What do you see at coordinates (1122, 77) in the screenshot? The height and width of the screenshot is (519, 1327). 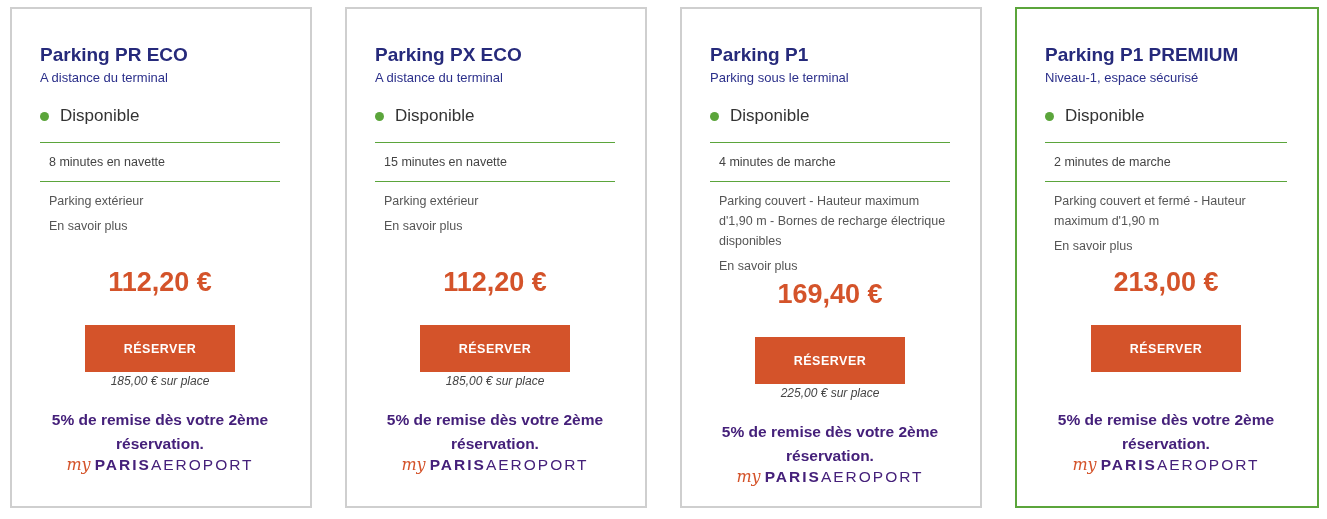 I see `card-subtitle: Niveau-1, espace sécurisé` at bounding box center [1122, 77].